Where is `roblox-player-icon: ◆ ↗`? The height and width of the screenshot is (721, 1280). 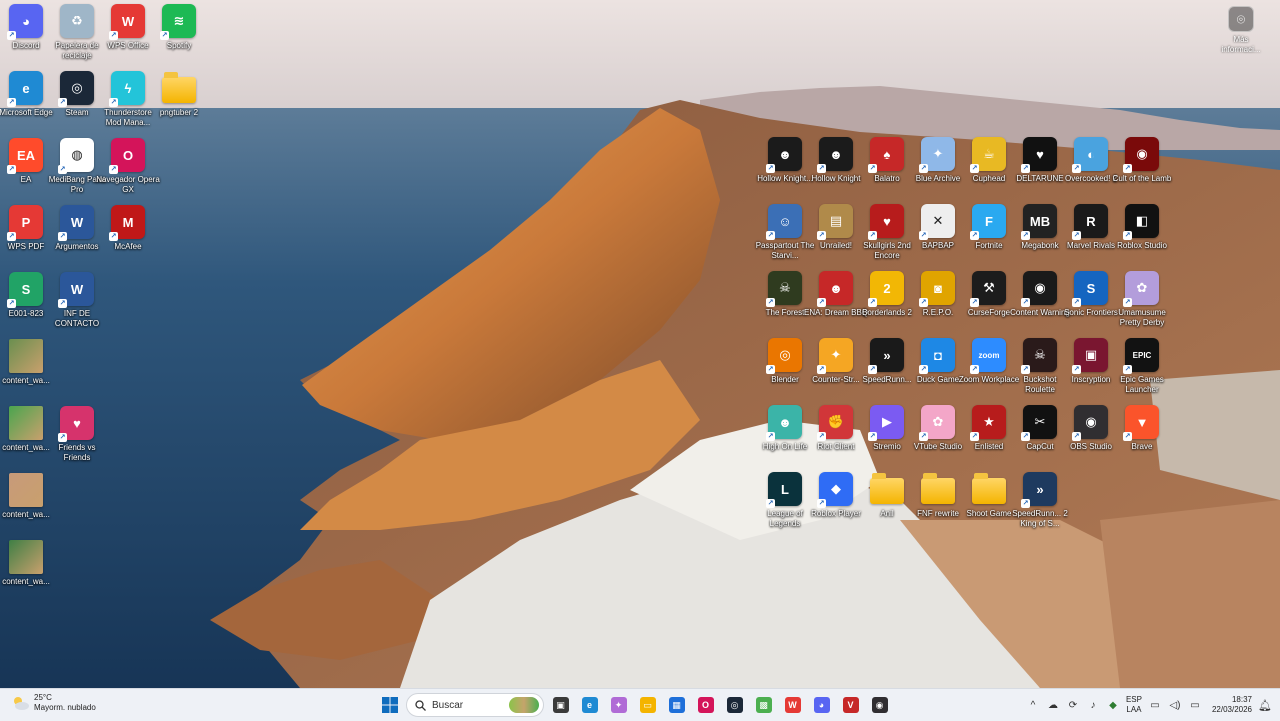
roblox-player-icon: ◆ ↗ is located at coordinates (835, 490).